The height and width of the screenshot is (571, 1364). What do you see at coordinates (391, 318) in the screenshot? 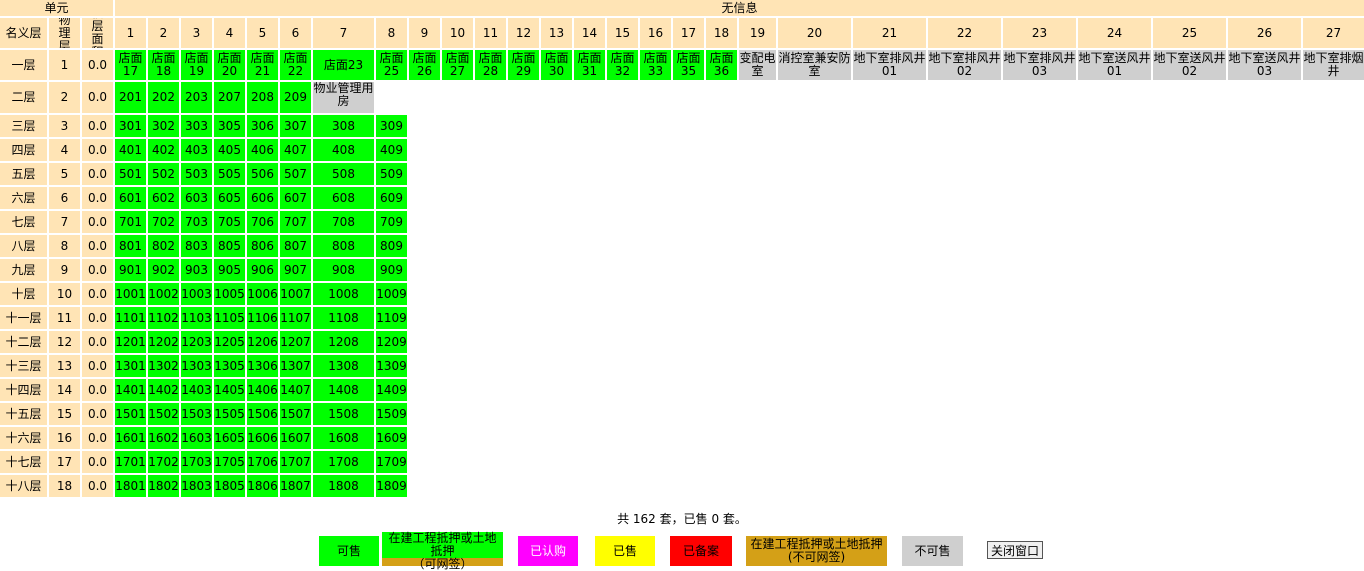
I see `unit-cell: 1109` at bounding box center [391, 318].